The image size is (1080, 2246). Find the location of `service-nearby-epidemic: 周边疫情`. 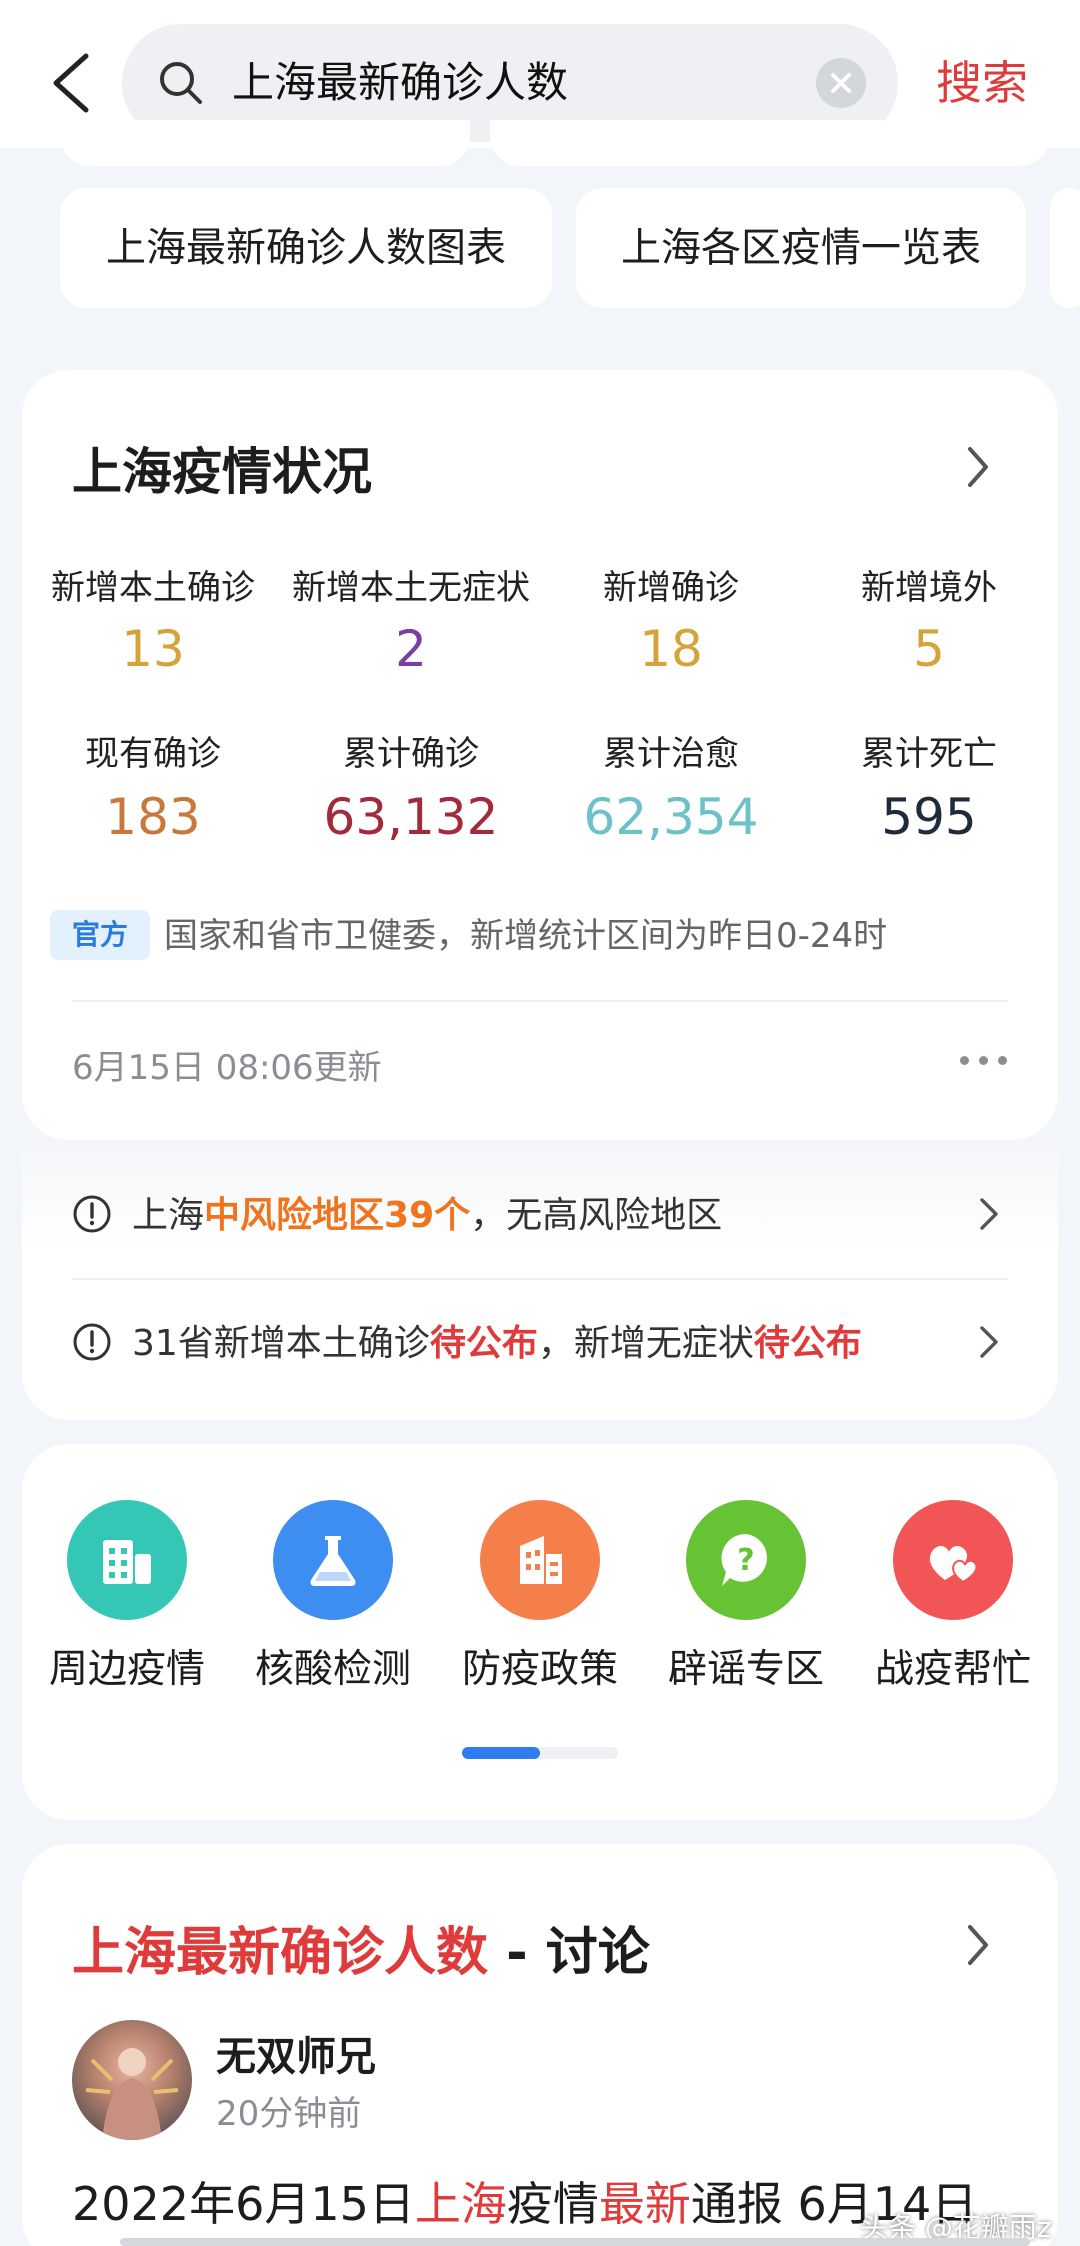

service-nearby-epidemic: 周边疫情 is located at coordinates (127, 1610).